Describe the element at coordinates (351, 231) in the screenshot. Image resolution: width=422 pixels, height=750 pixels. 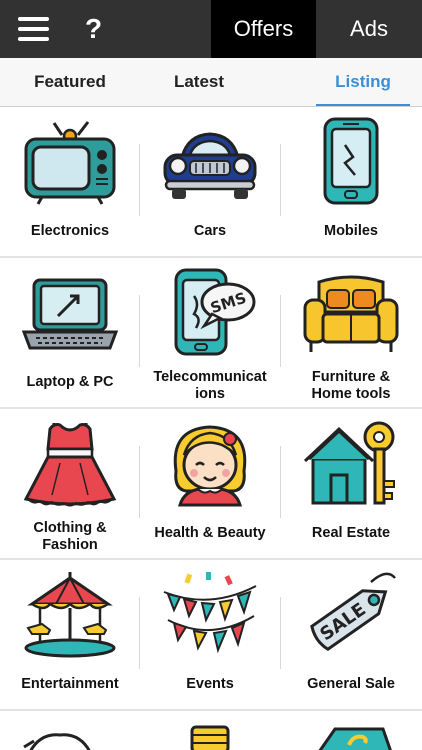
I see `category-label: Mobiles` at that location.